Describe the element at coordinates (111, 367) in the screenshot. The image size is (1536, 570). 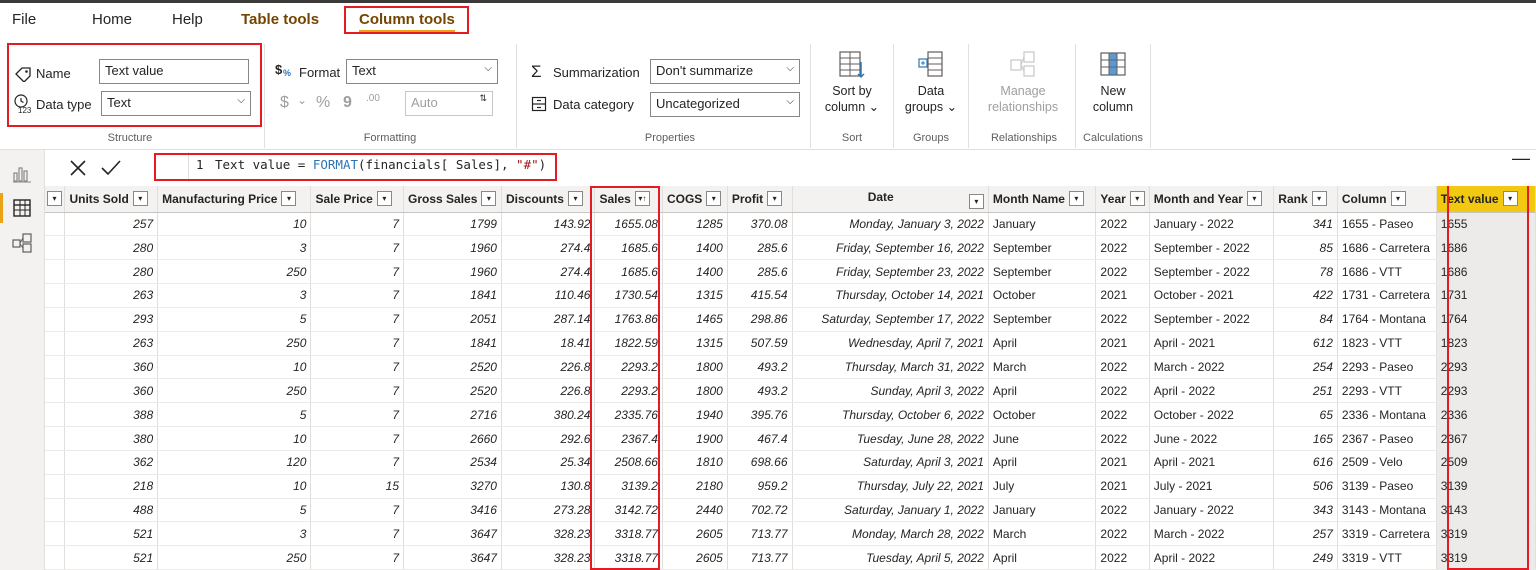
I see `table-cell: 360` at that location.